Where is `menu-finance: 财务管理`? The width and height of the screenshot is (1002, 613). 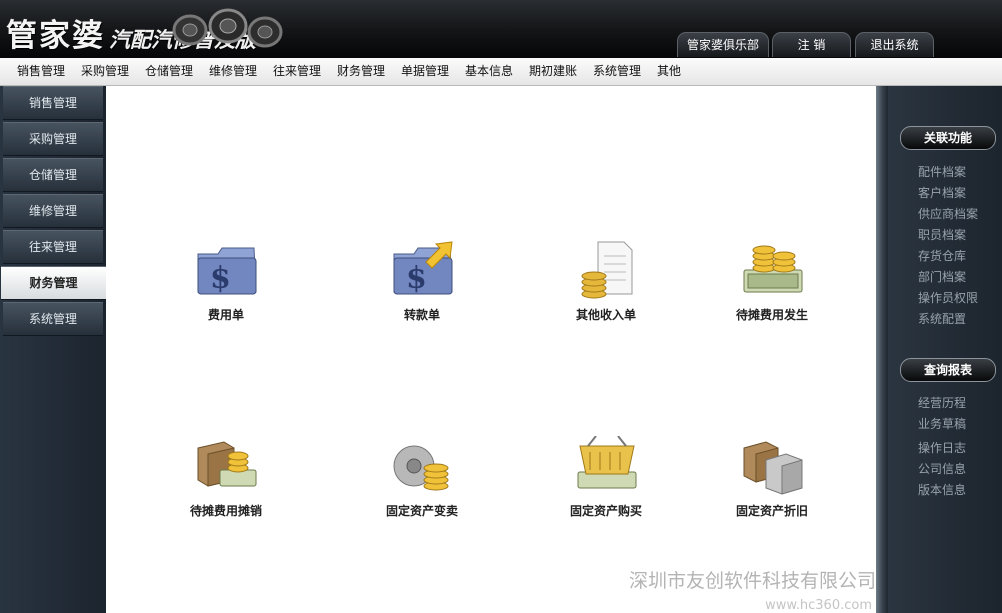 menu-finance: 财务管理 is located at coordinates (361, 71).